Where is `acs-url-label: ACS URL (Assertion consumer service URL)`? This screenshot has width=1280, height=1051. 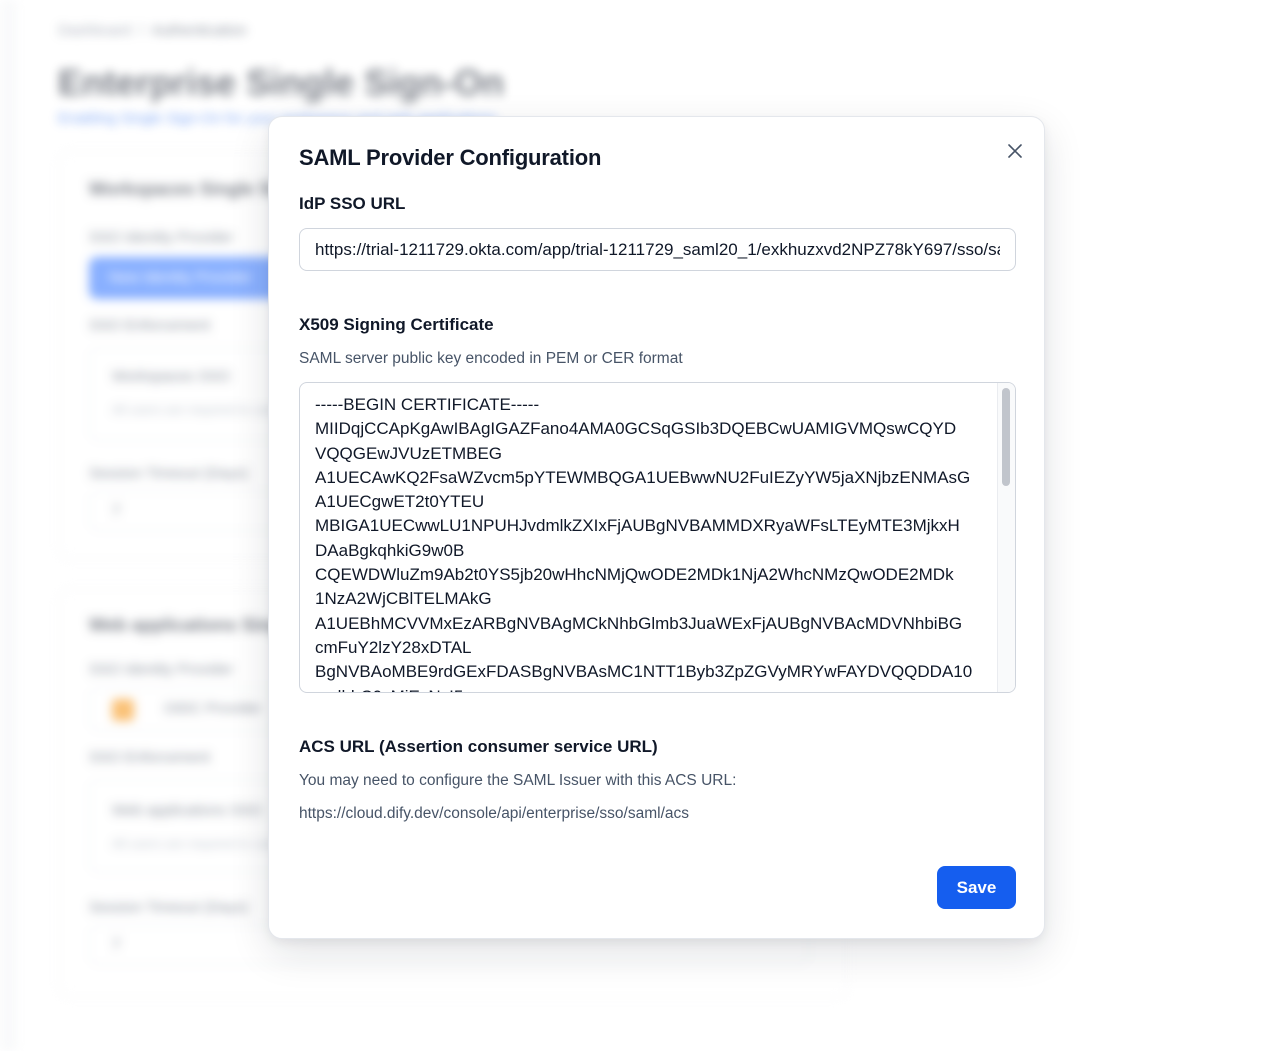
acs-url-label: ACS URL (Assertion consumer service URL) is located at coordinates (478, 746).